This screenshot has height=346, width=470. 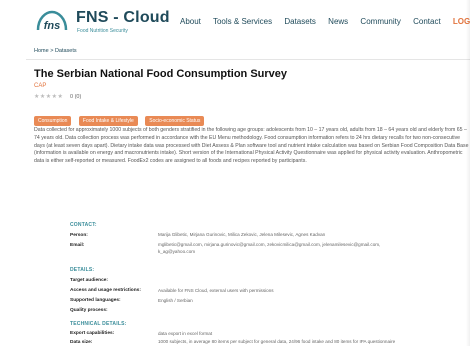 What do you see at coordinates (95, 300) in the screenshot?
I see `languages-label: Supported languages:` at bounding box center [95, 300].